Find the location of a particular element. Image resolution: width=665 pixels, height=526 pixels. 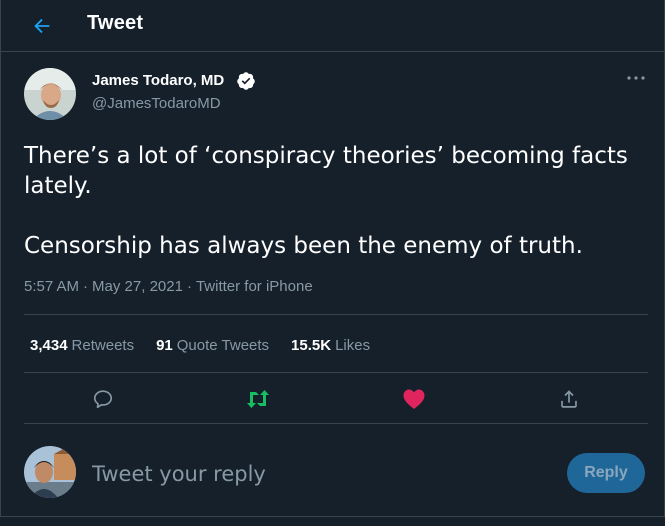

reply-input is located at coordinates (312, 474).